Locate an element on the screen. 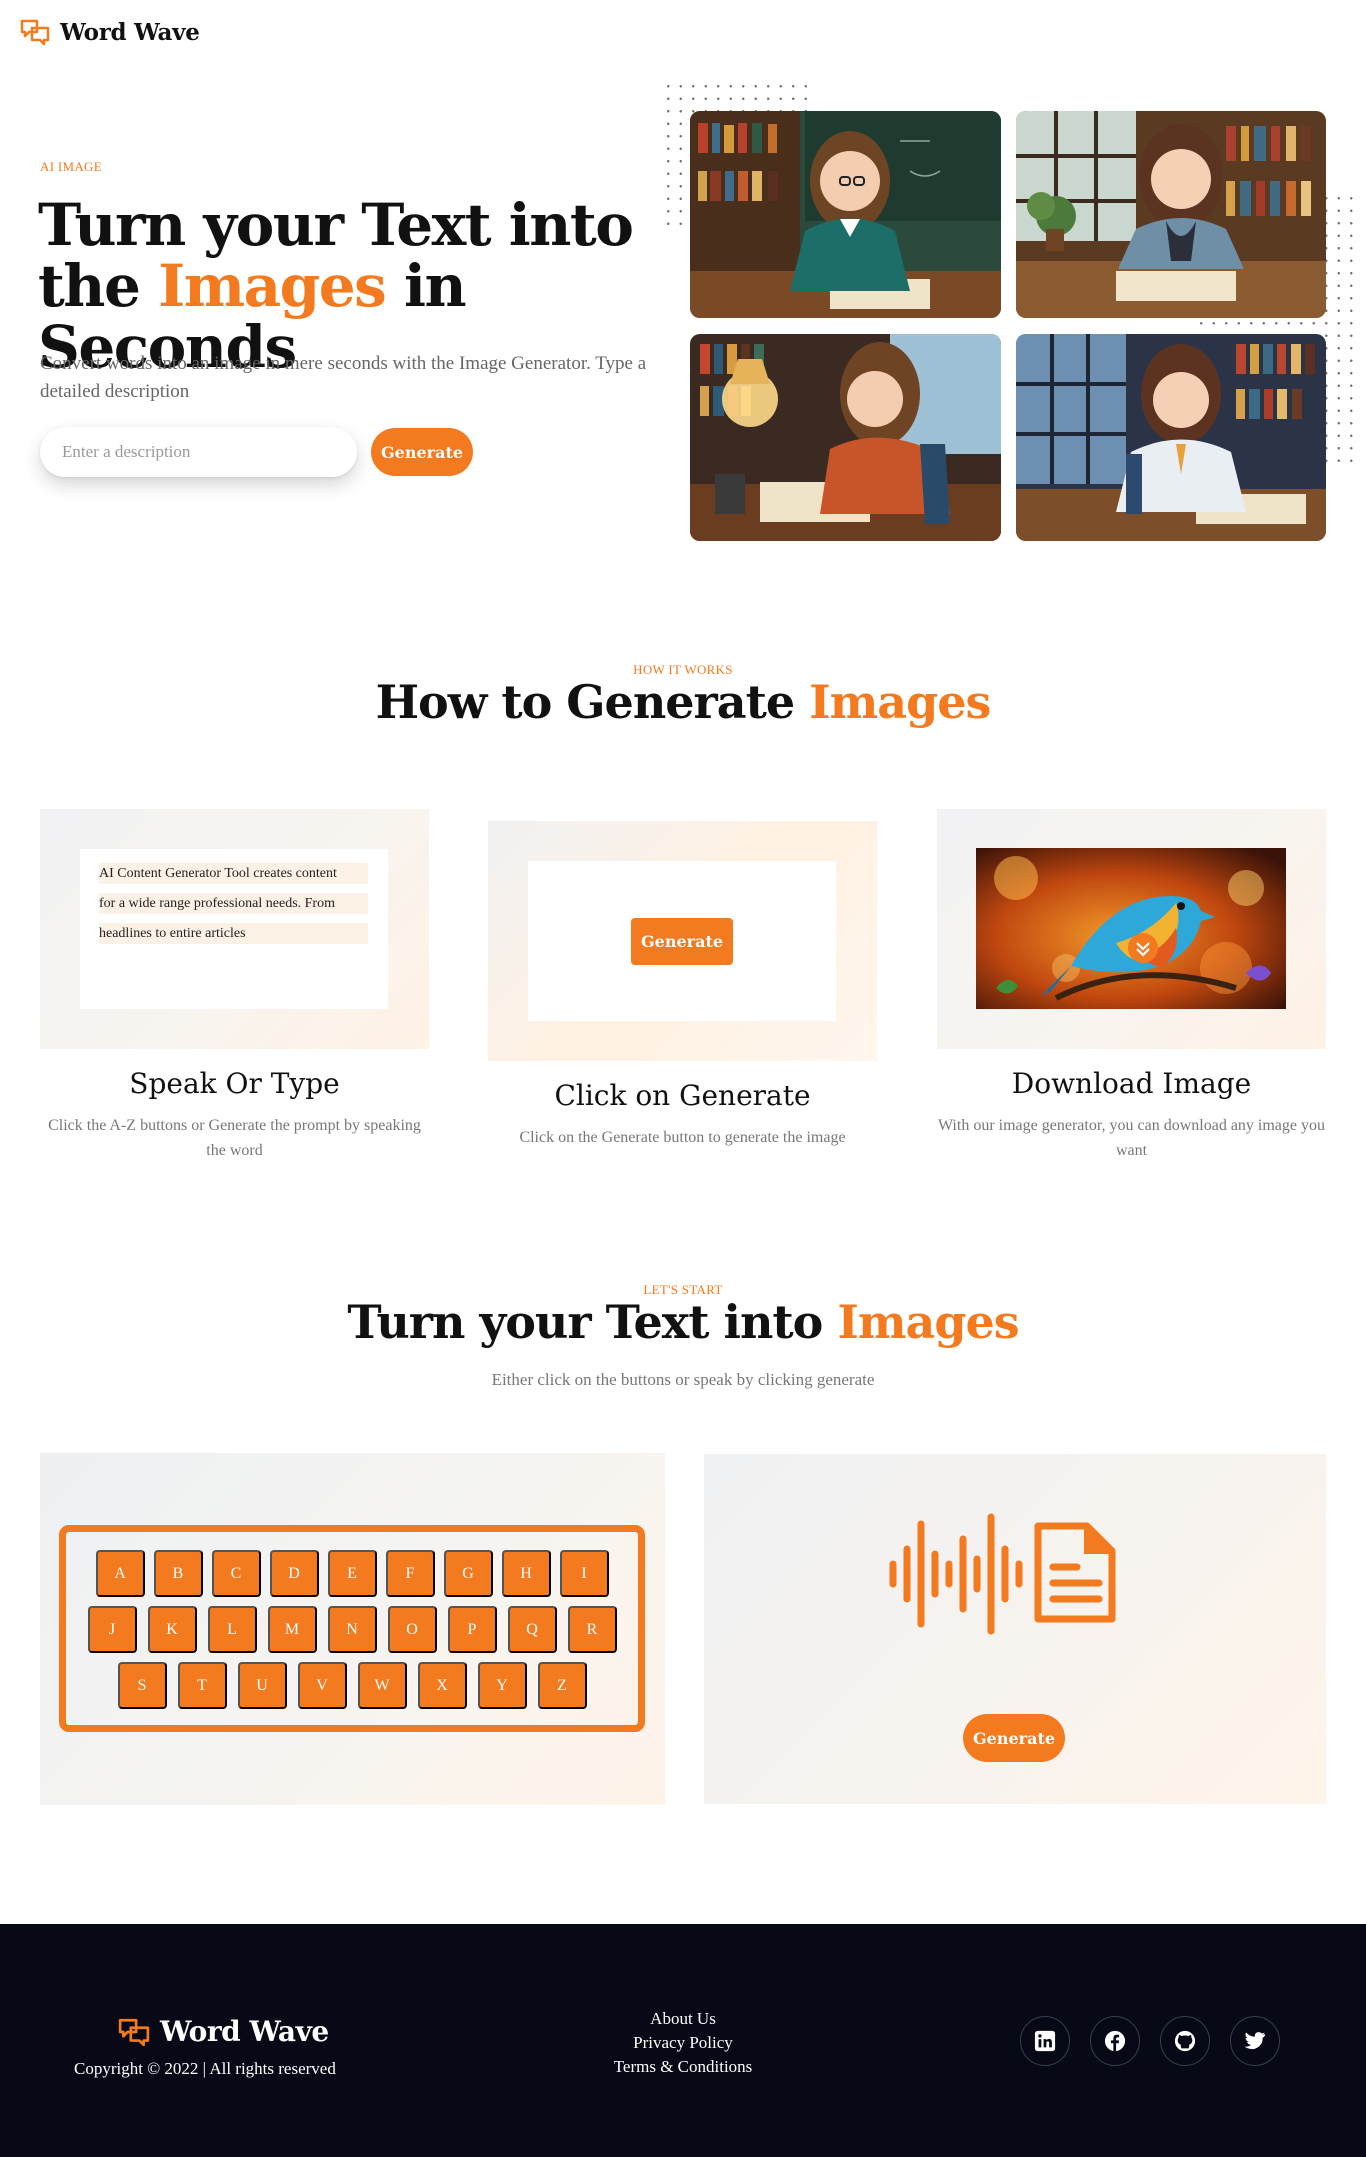 The height and width of the screenshot is (2157, 1366). key-y: Y is located at coordinates (502, 1685).